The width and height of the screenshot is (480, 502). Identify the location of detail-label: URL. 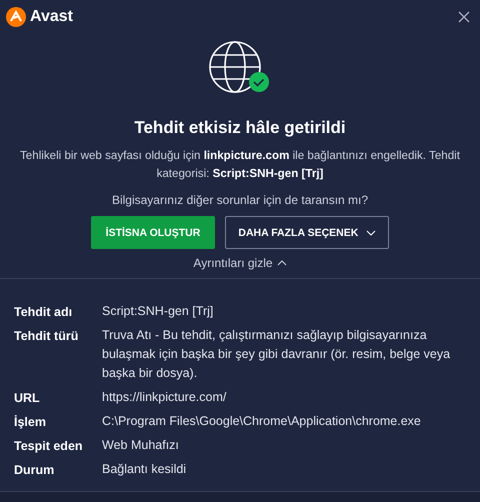
(27, 399).